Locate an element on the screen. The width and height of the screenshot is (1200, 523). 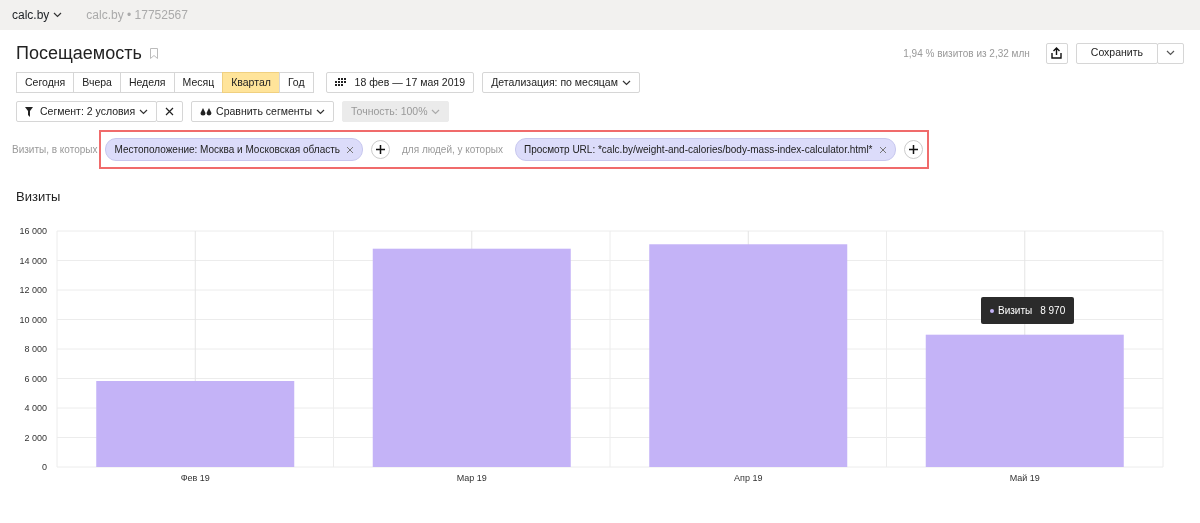
period-tab: Квартал is located at coordinates (251, 82).